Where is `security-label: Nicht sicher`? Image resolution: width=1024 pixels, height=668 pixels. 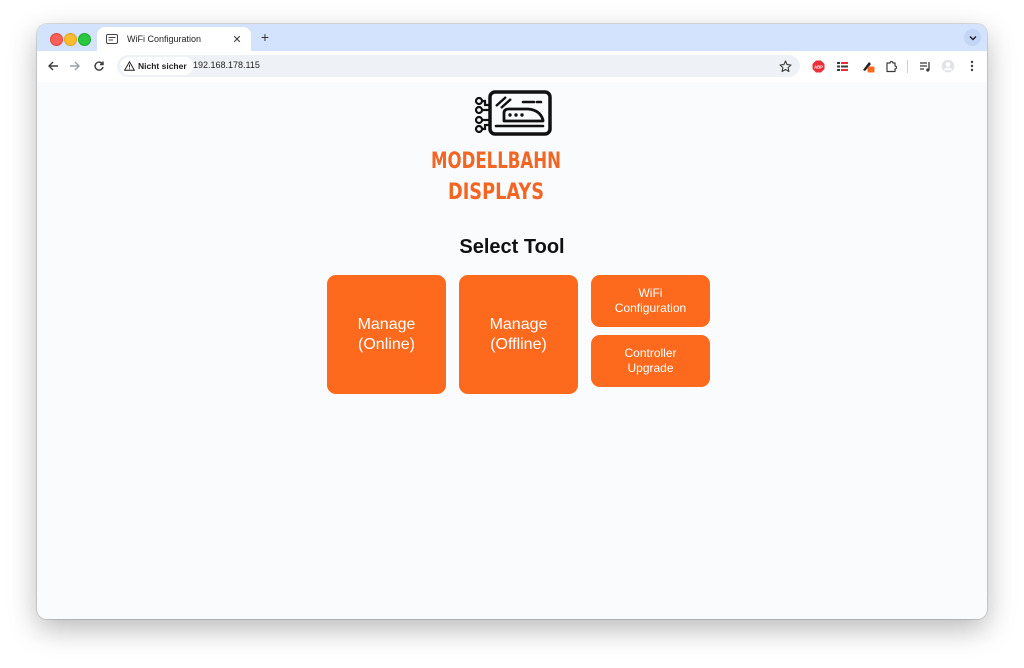
security-label: Nicht sicher is located at coordinates (162, 66).